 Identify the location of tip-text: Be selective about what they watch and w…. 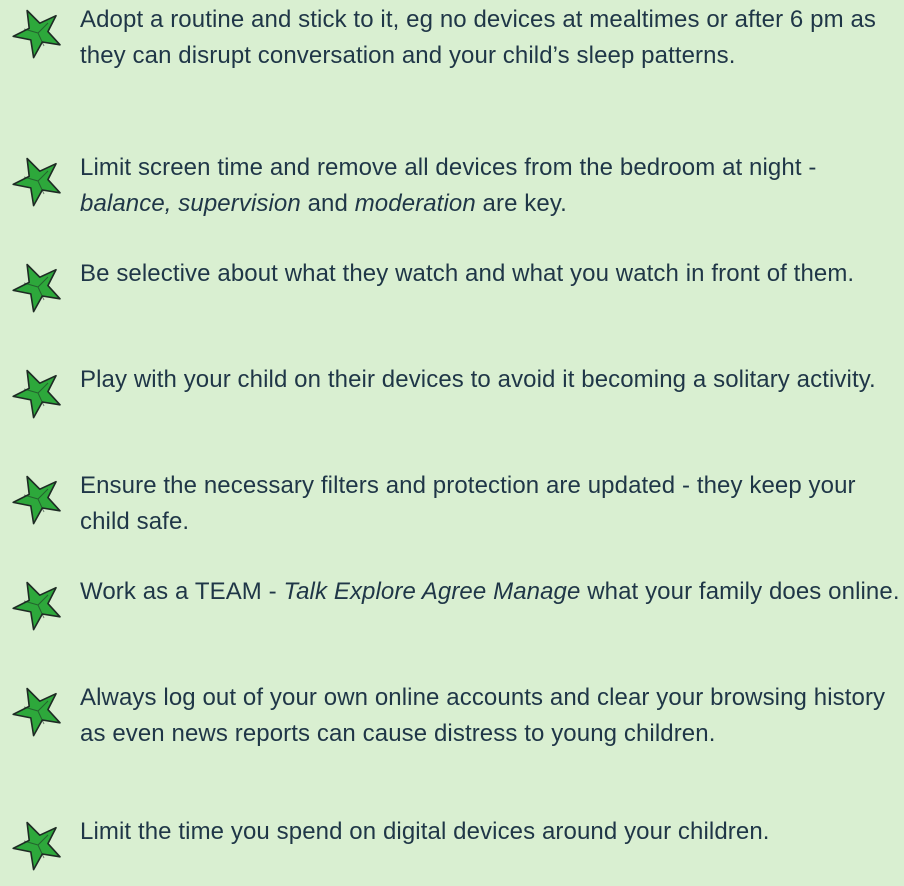
(467, 273).